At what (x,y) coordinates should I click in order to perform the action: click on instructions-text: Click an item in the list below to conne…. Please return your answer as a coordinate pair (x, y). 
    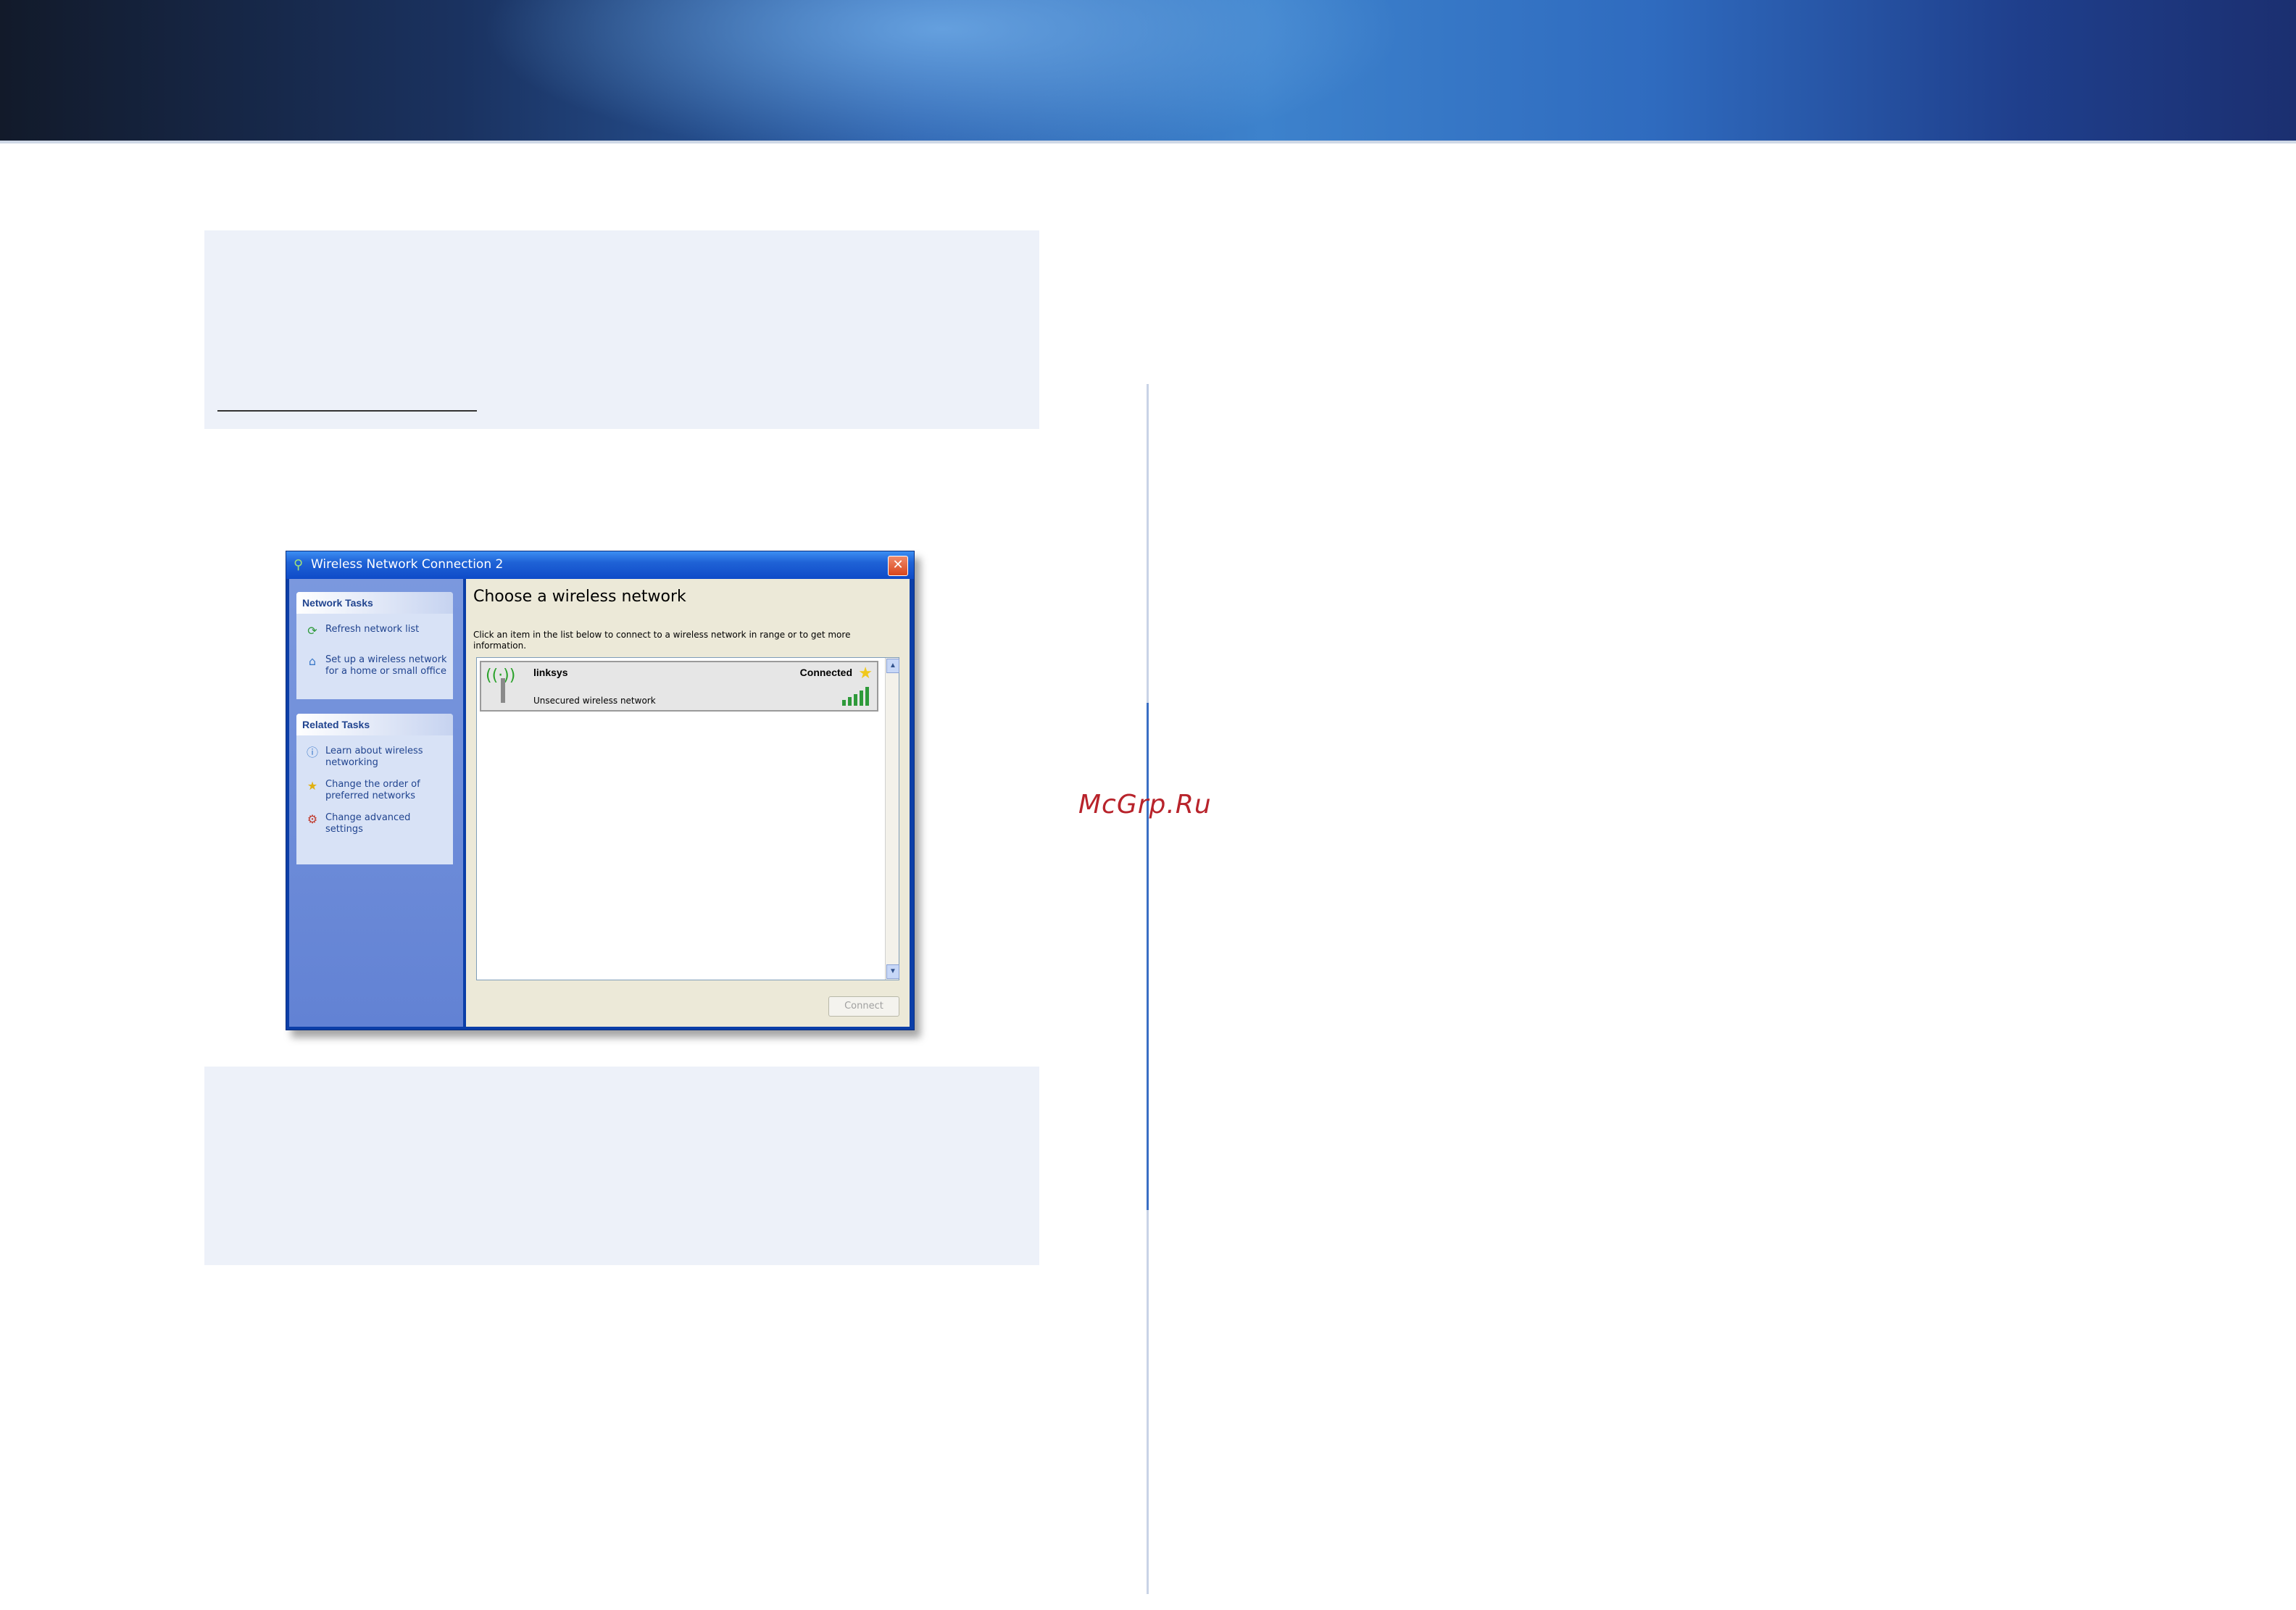
    Looking at the image, I should click on (662, 640).